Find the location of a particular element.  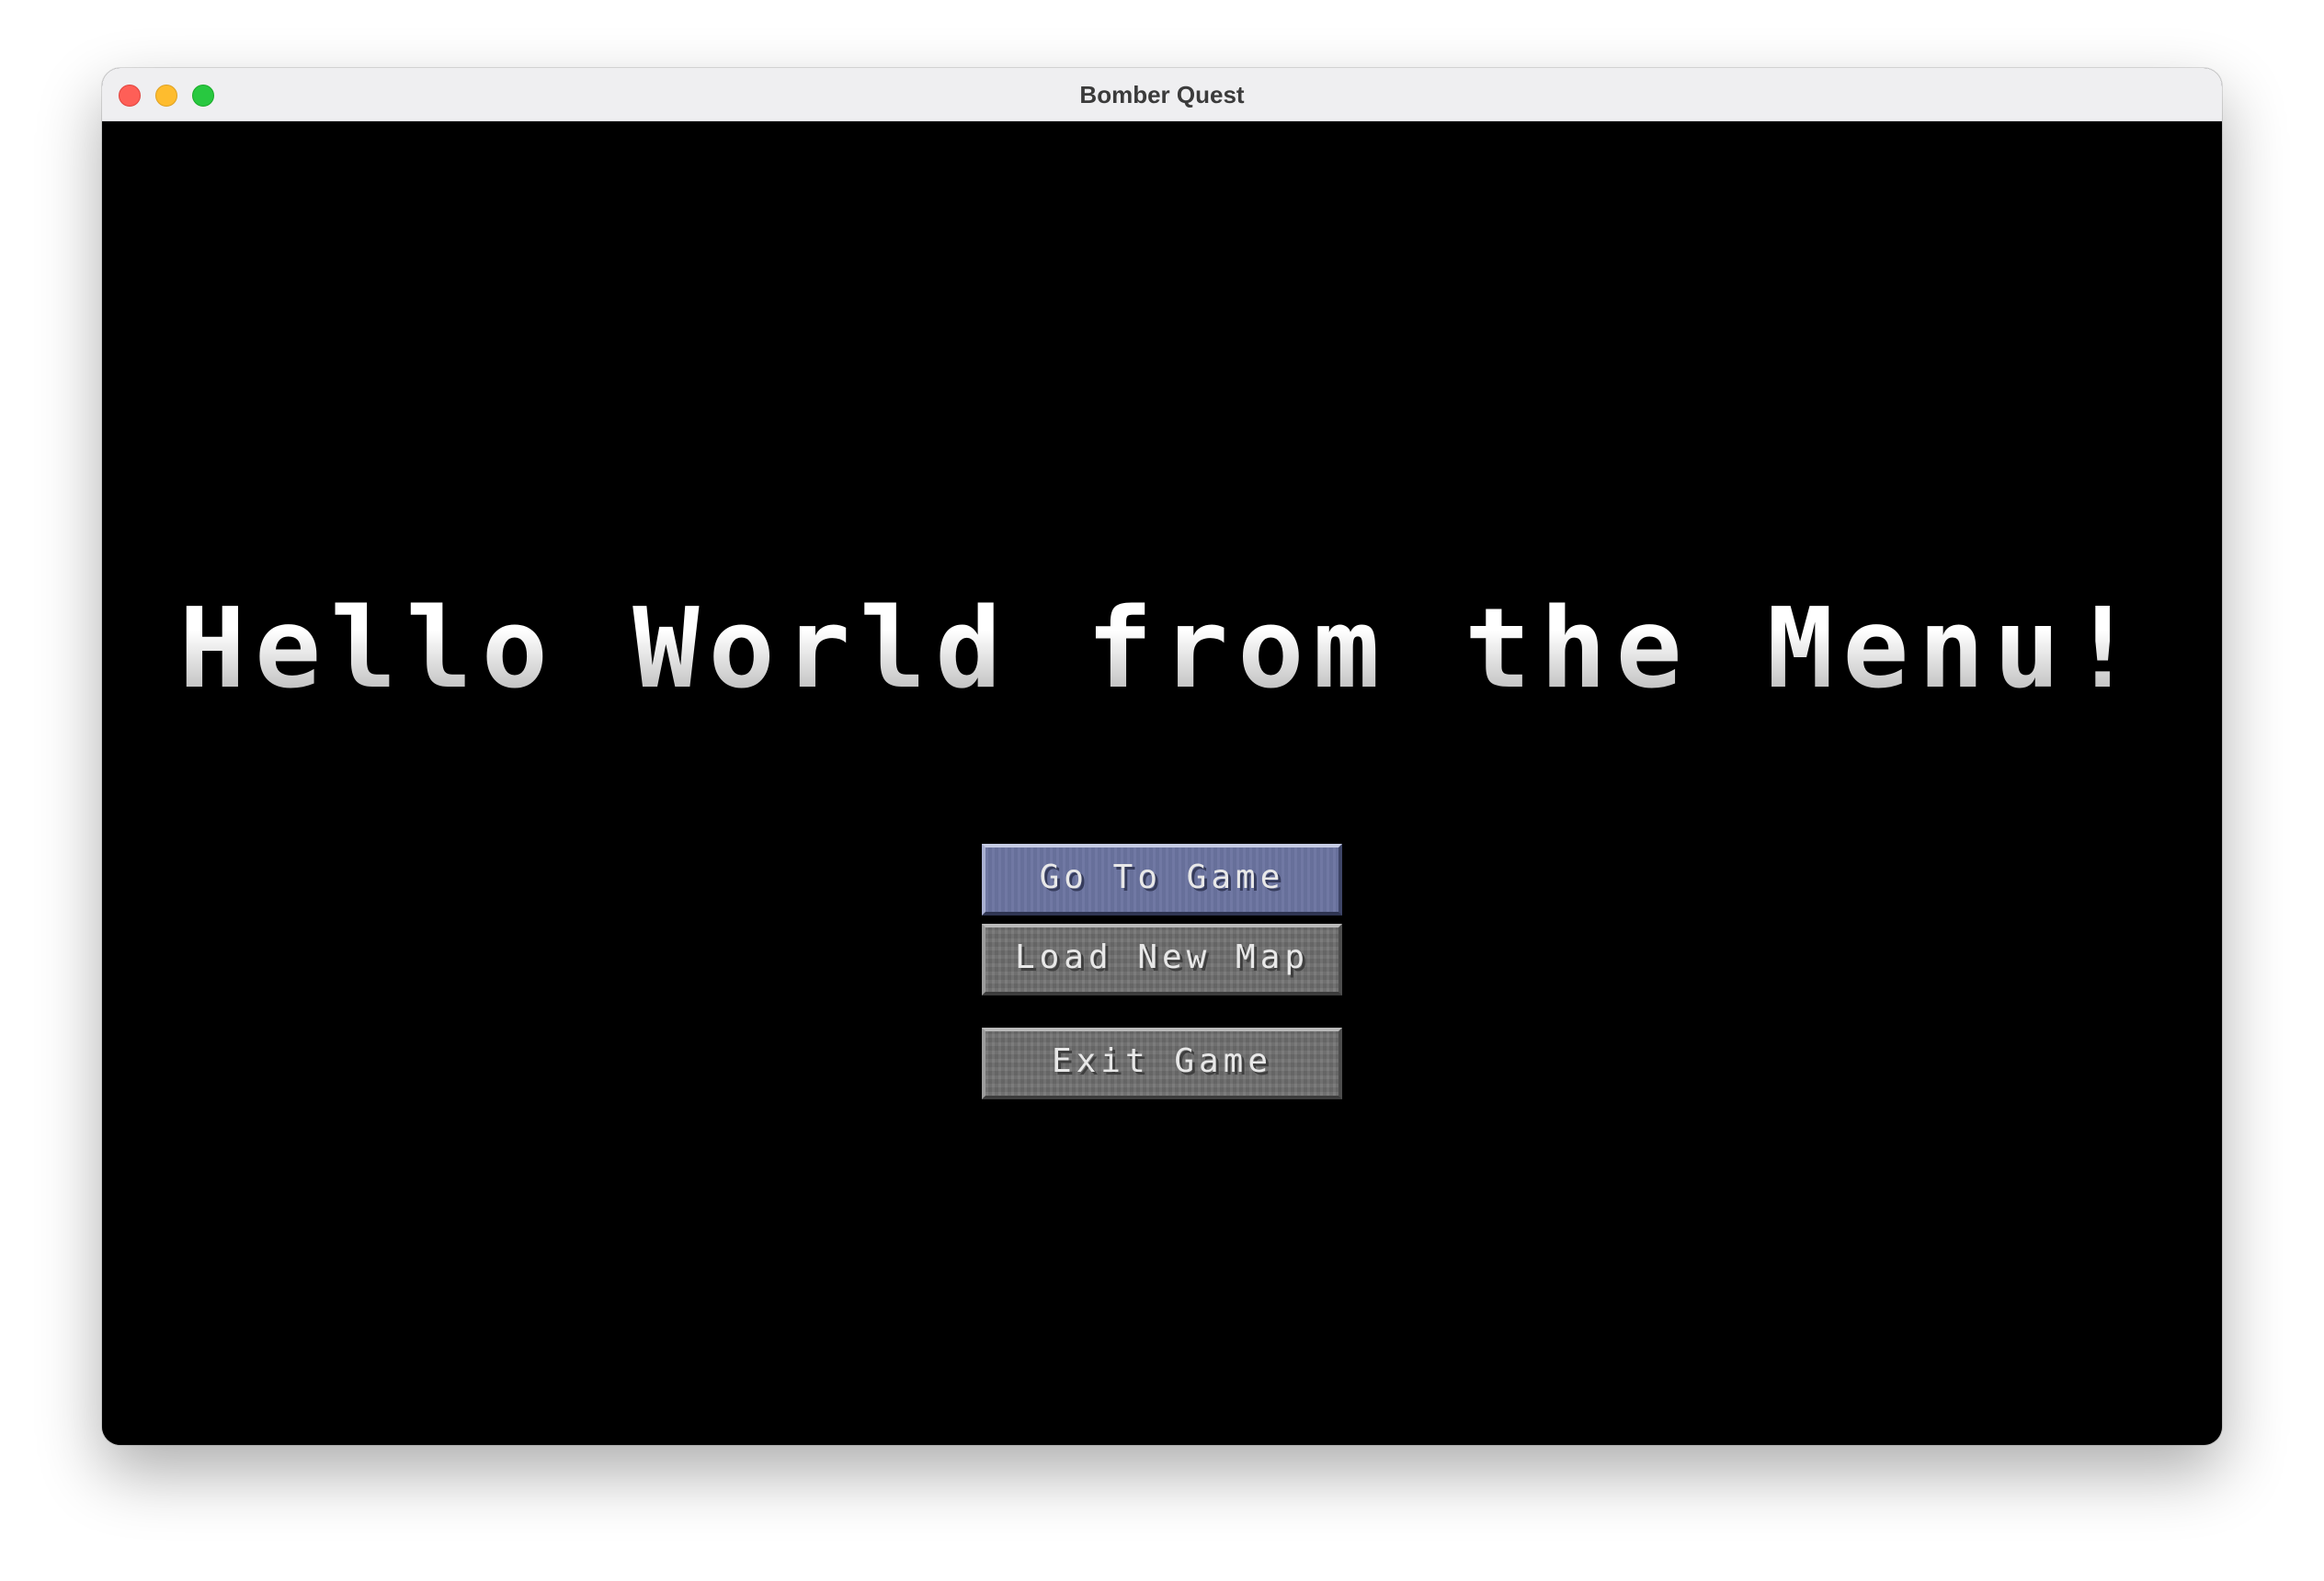

load-new-map-button: Load New Map is located at coordinates (1162, 959).